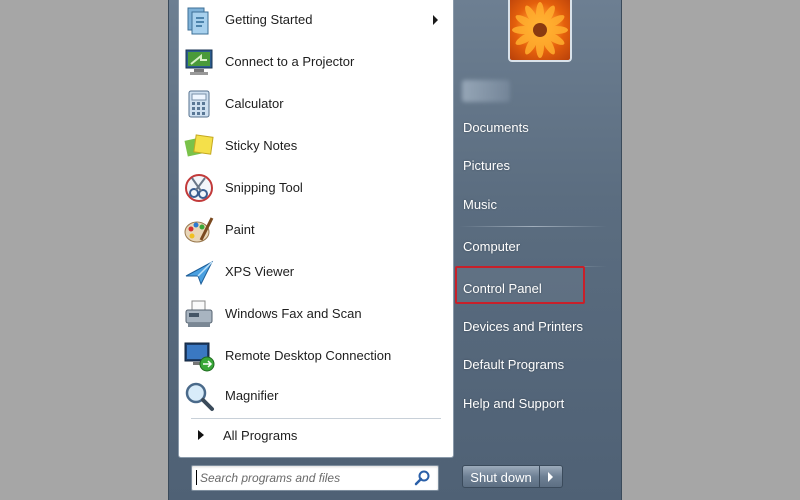  Describe the element at coordinates (308, 355) in the screenshot. I see `program-label: Remote Desktop Connection` at that location.